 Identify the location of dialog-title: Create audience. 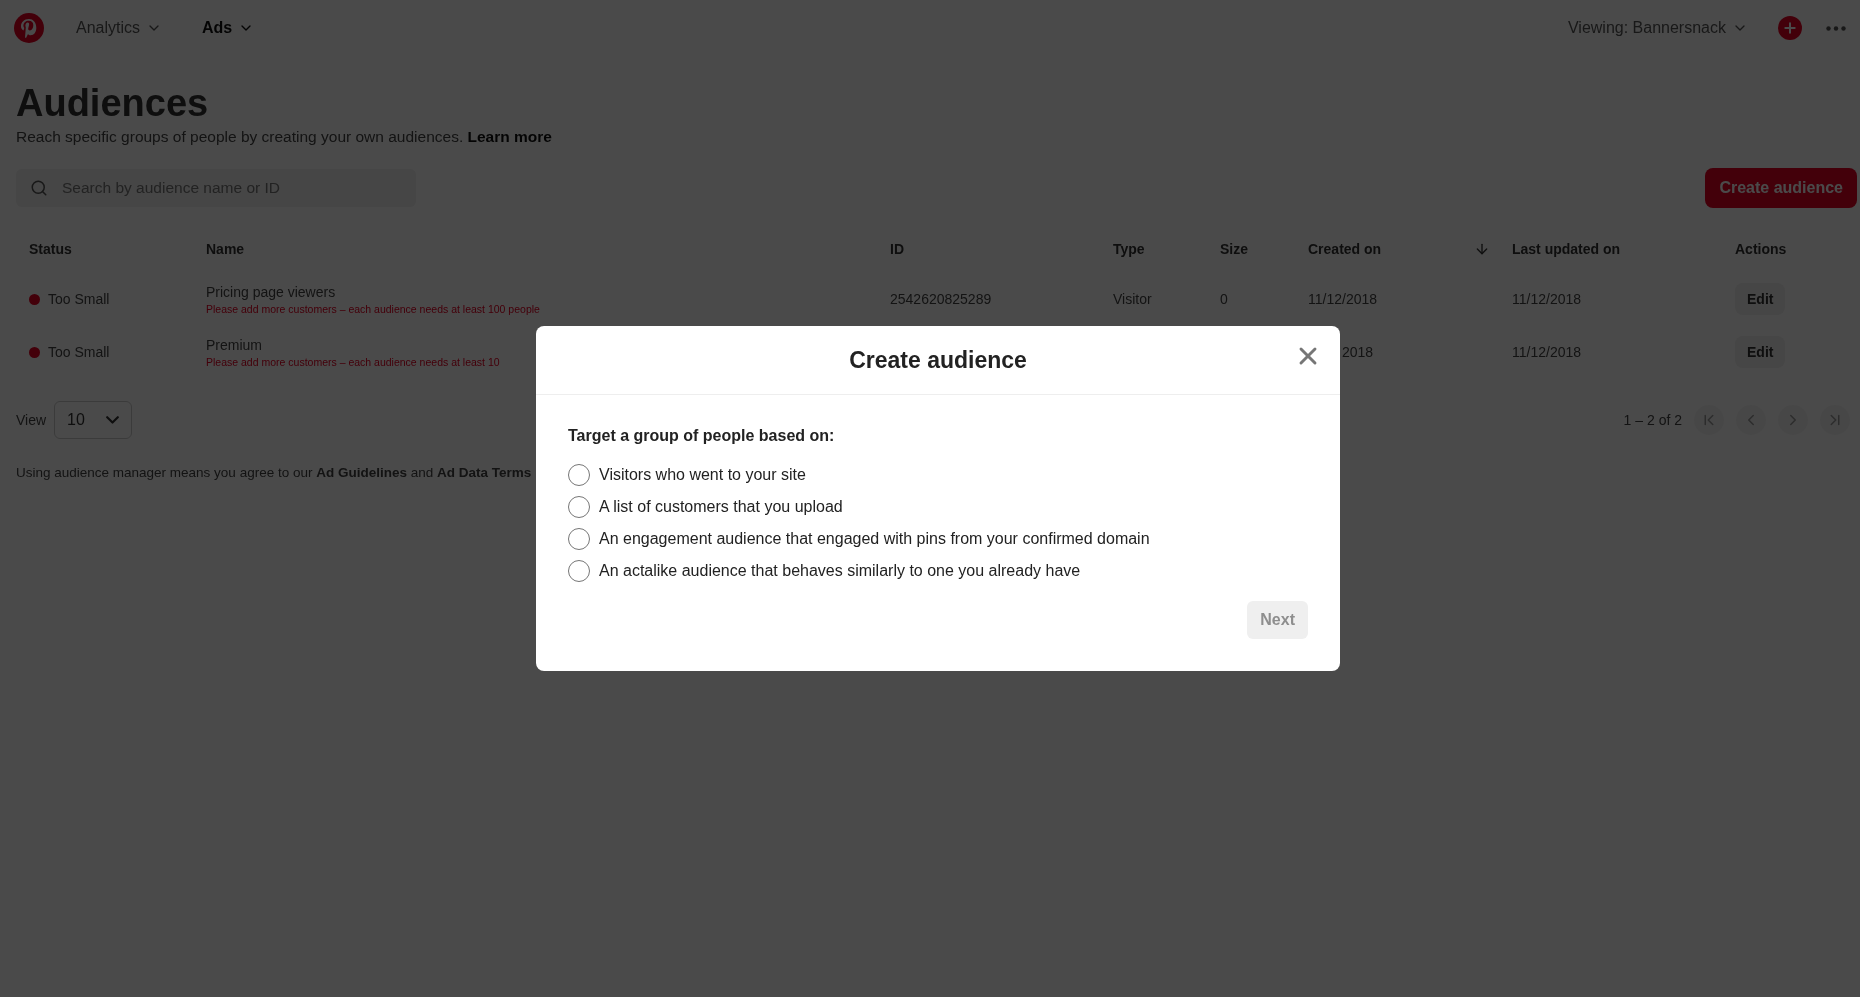
(938, 360).